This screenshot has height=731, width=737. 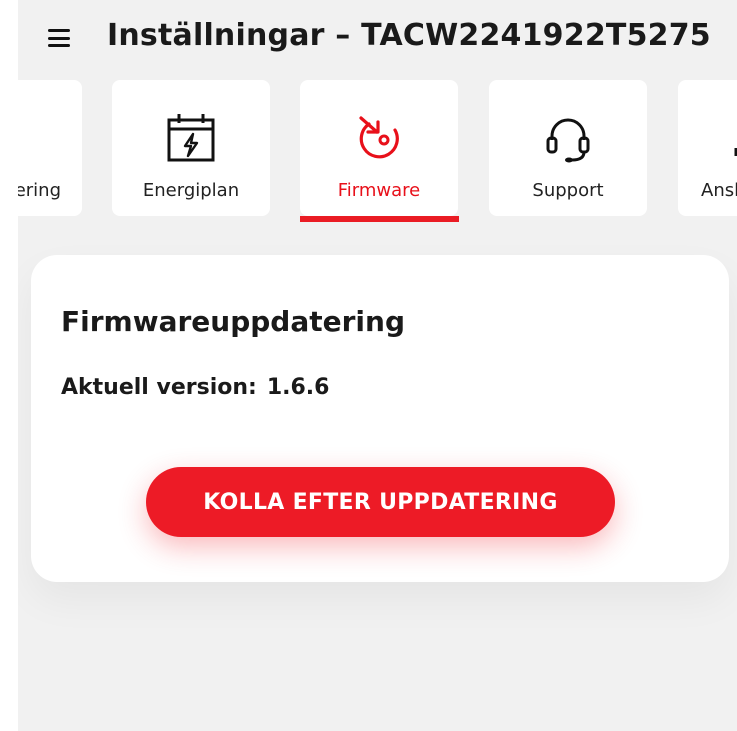 I want to click on app-header: Inställningar – TACW2241922T5275, so click(x=377, y=39).